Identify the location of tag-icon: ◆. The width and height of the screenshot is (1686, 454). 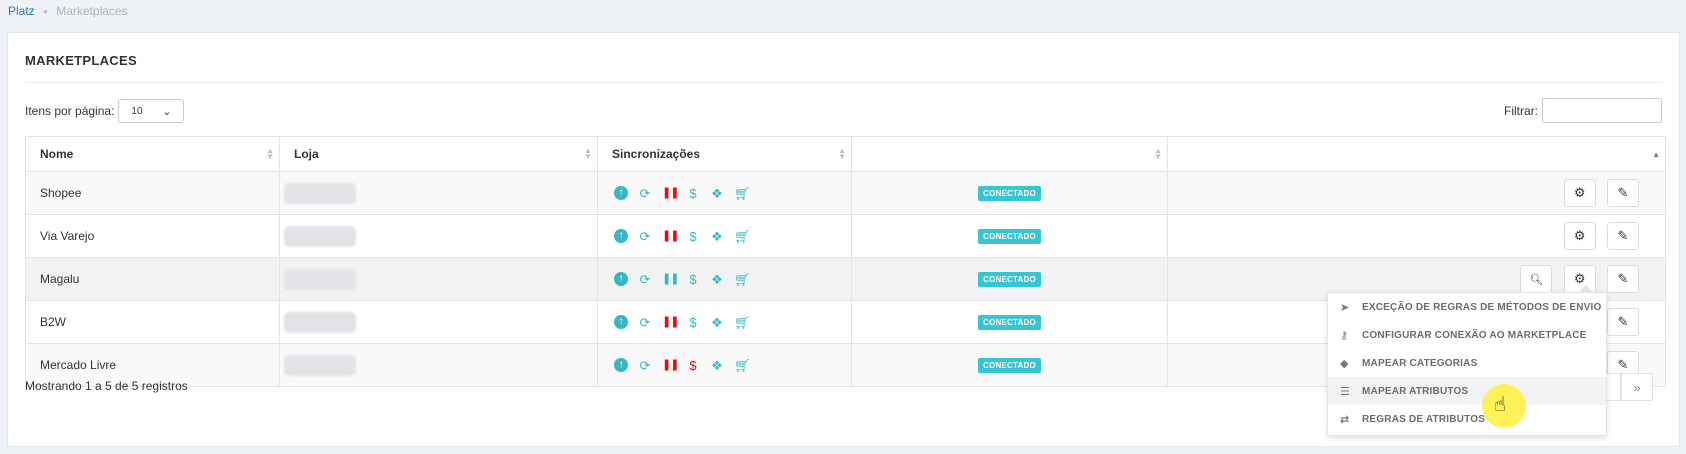
(1344, 363).